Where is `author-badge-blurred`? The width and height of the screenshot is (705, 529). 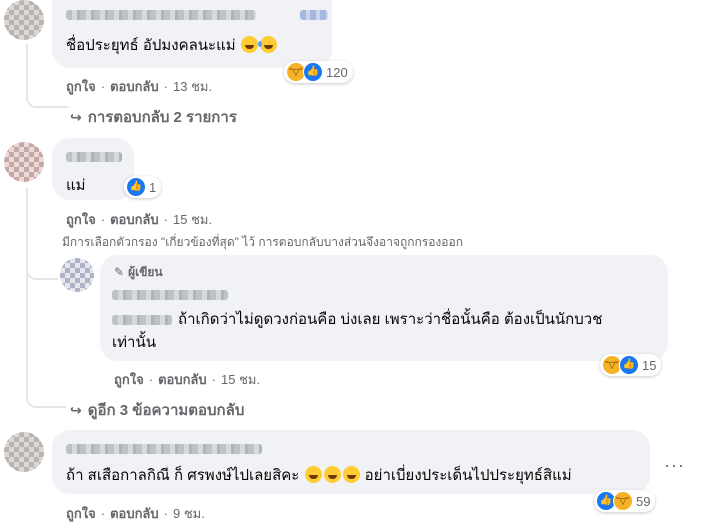 author-badge-blurred is located at coordinates (314, 15).